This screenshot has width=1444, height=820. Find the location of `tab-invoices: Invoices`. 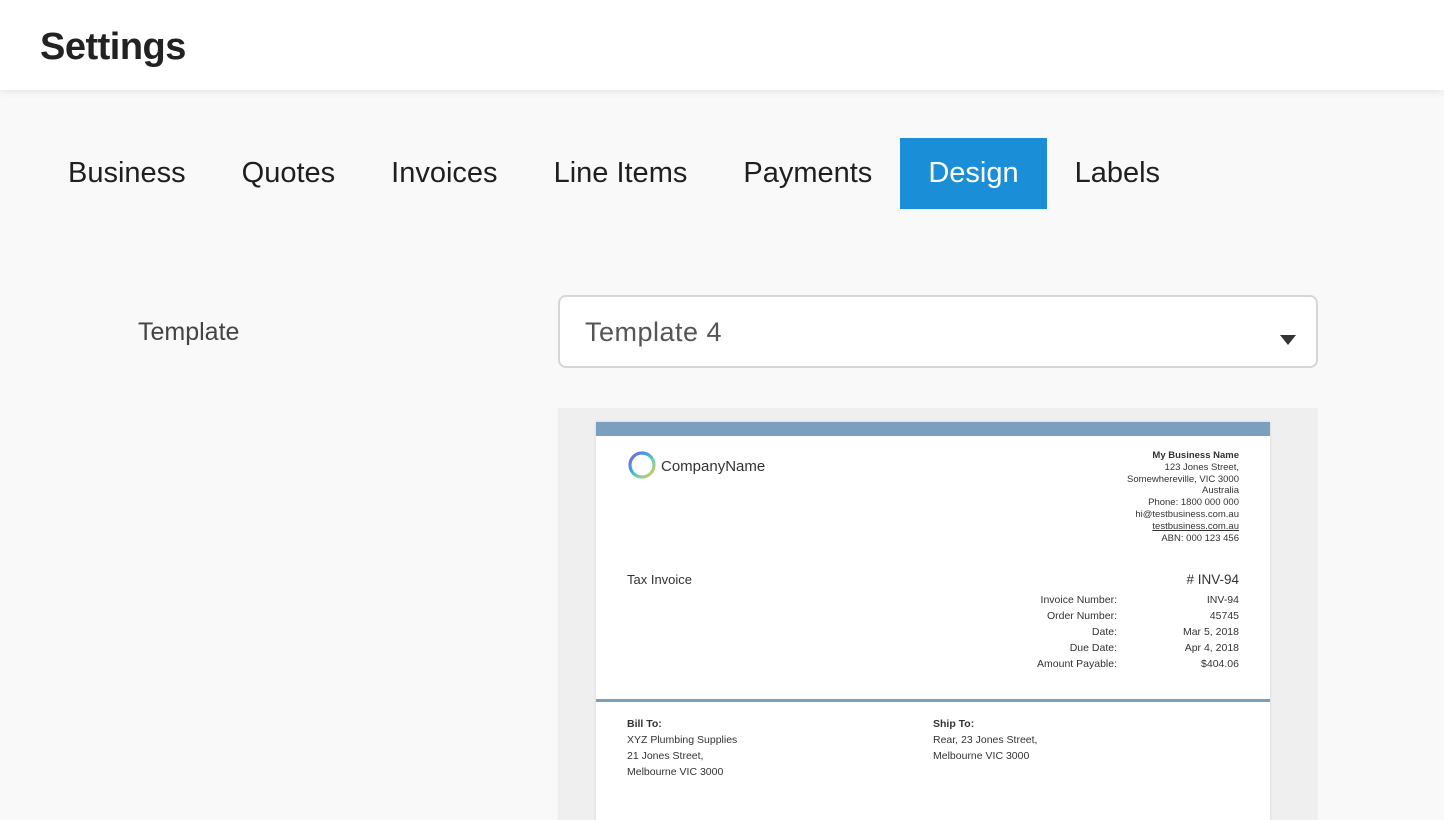

tab-invoices: Invoices is located at coordinates (444, 173).